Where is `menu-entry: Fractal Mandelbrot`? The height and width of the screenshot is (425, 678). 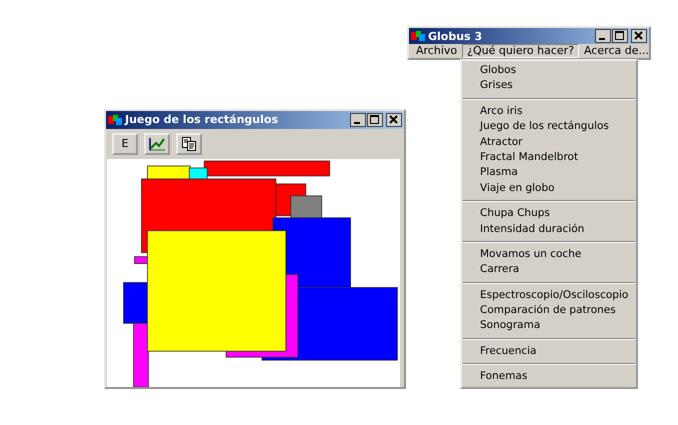
menu-entry: Fractal Mandelbrot is located at coordinates (549, 158).